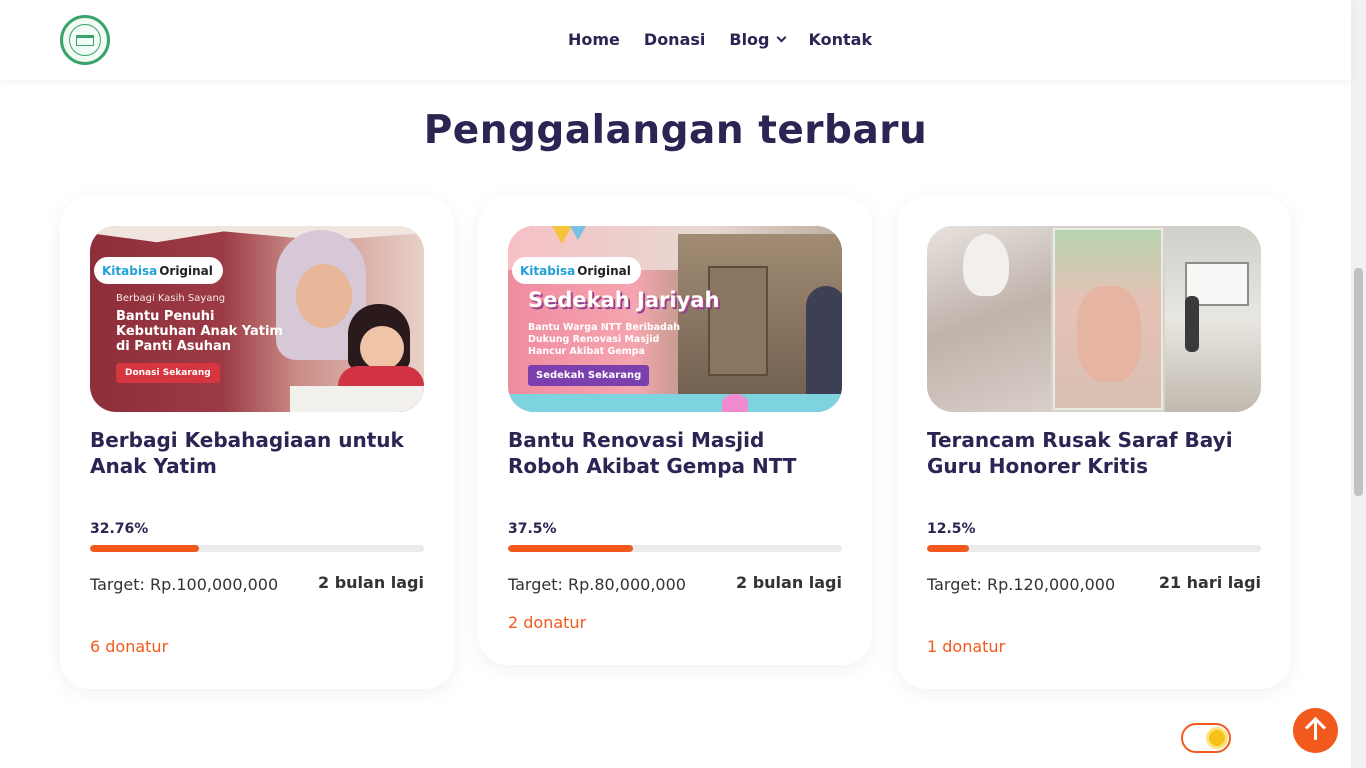 The image size is (1366, 768). I want to click on main-menu: Home Donasi Blog Kontak, so click(720, 39).